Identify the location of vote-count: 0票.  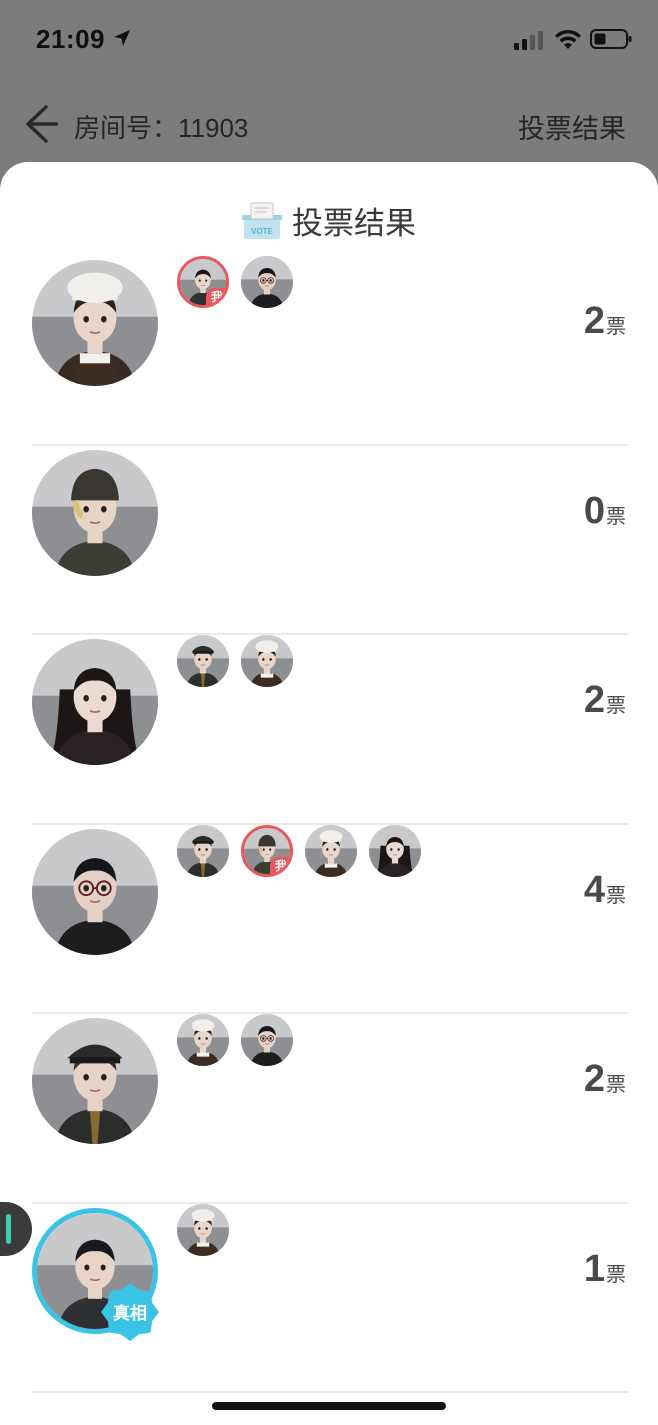
(605, 511).